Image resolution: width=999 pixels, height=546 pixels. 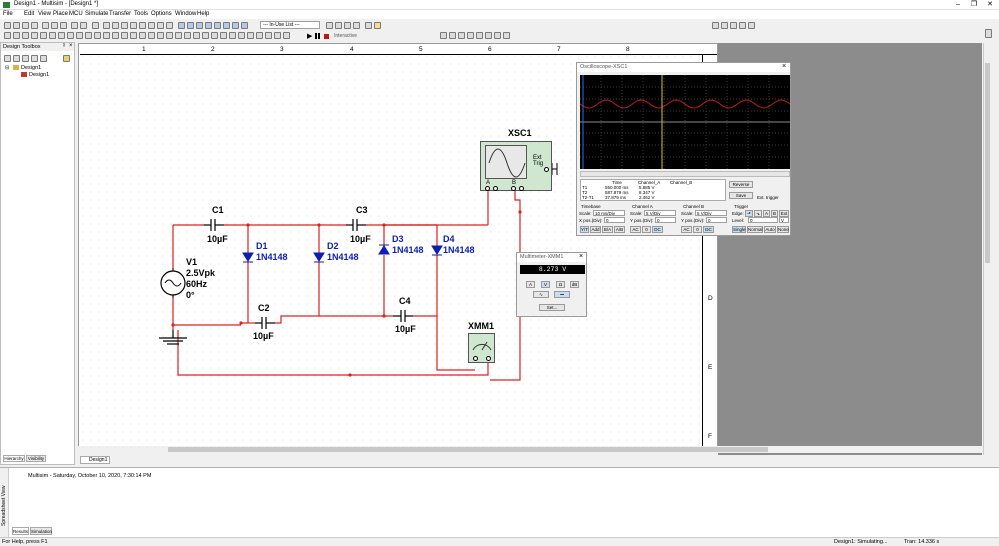 What do you see at coordinates (25, 542) in the screenshot?
I see `status-help: For Help, press F1` at bounding box center [25, 542].